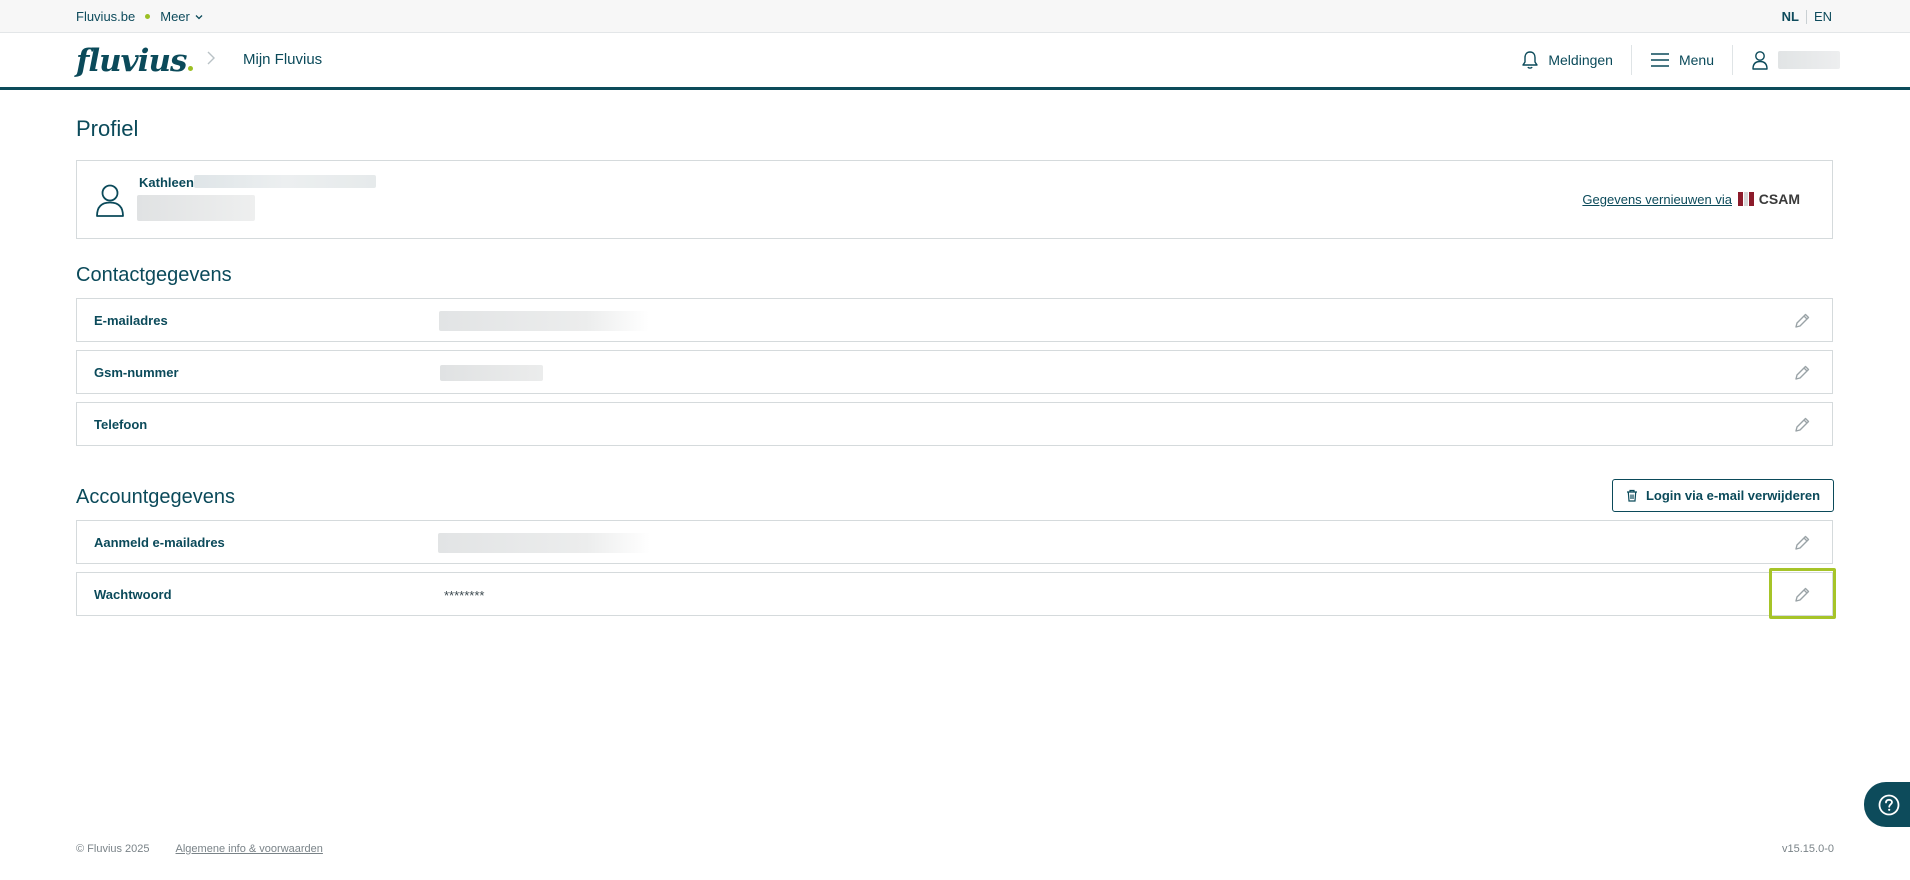 This screenshot has height=880, width=1910. I want to click on delete-button-label: Login via e-mail verwijderen, so click(1733, 495).